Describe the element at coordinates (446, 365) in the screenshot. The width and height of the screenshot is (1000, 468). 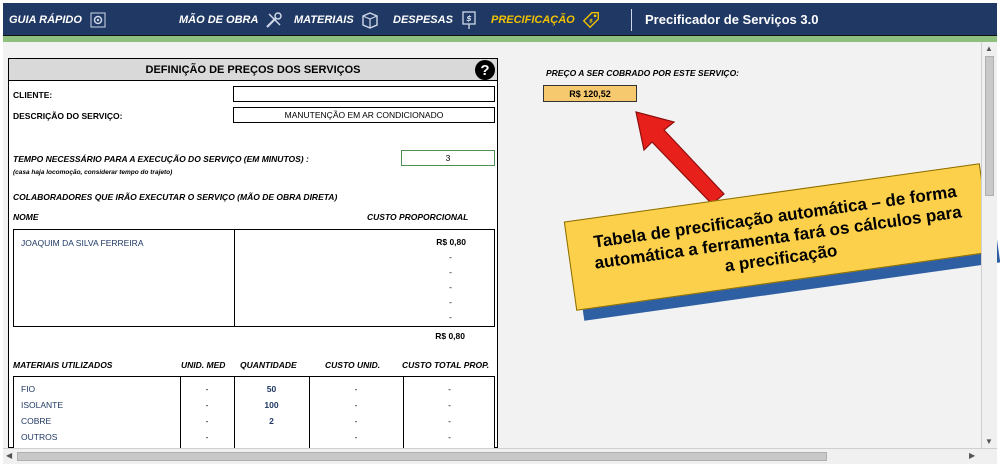
I see `custo-total-header: CUSTO TOTAL PROP.` at that location.